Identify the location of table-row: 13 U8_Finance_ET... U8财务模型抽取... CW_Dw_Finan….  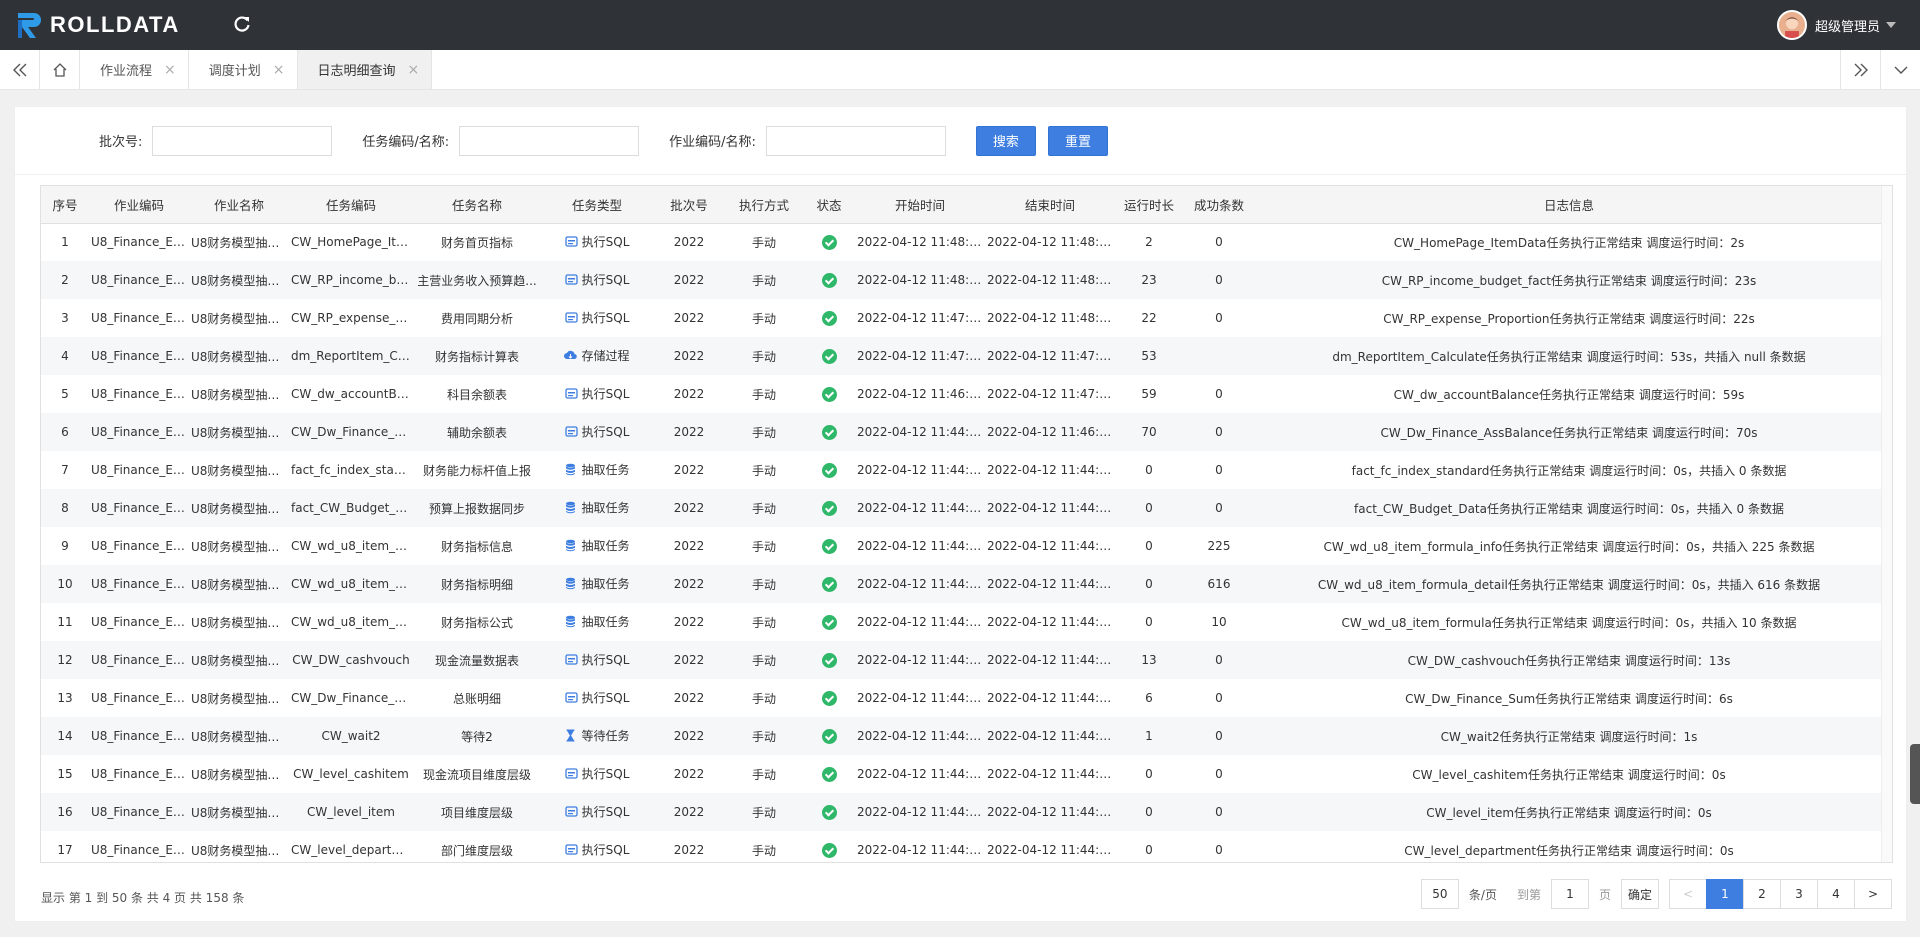
(962, 698).